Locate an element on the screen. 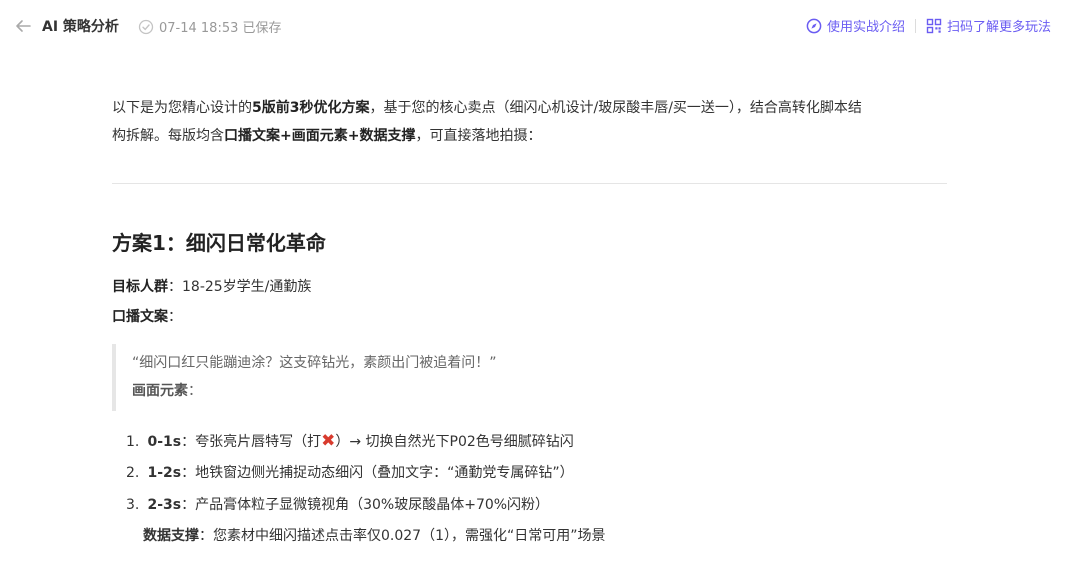  step-time: 0-1s is located at coordinates (164, 442).